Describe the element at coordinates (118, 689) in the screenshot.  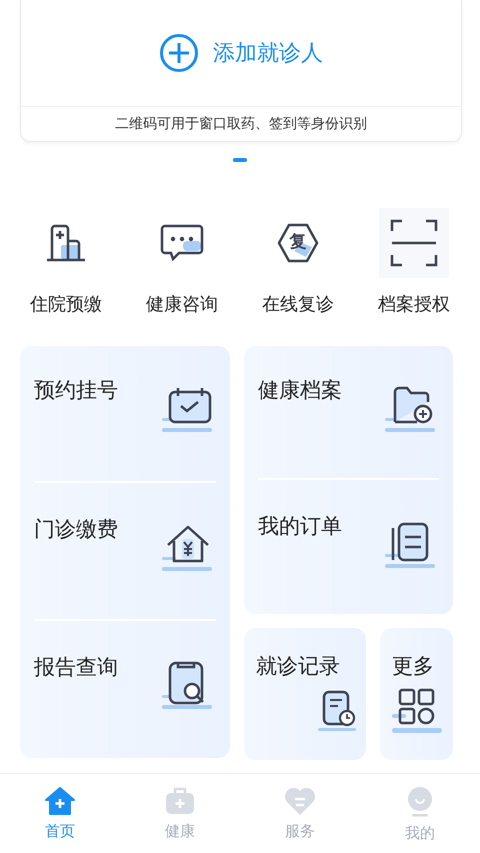
I see `service-item: 报告查询` at that location.